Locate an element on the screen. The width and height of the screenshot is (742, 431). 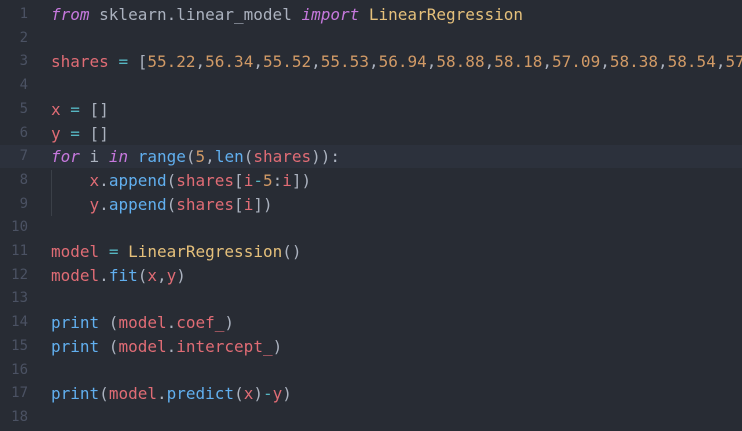
code-token: LinearRegression is located at coordinates (446, 14).